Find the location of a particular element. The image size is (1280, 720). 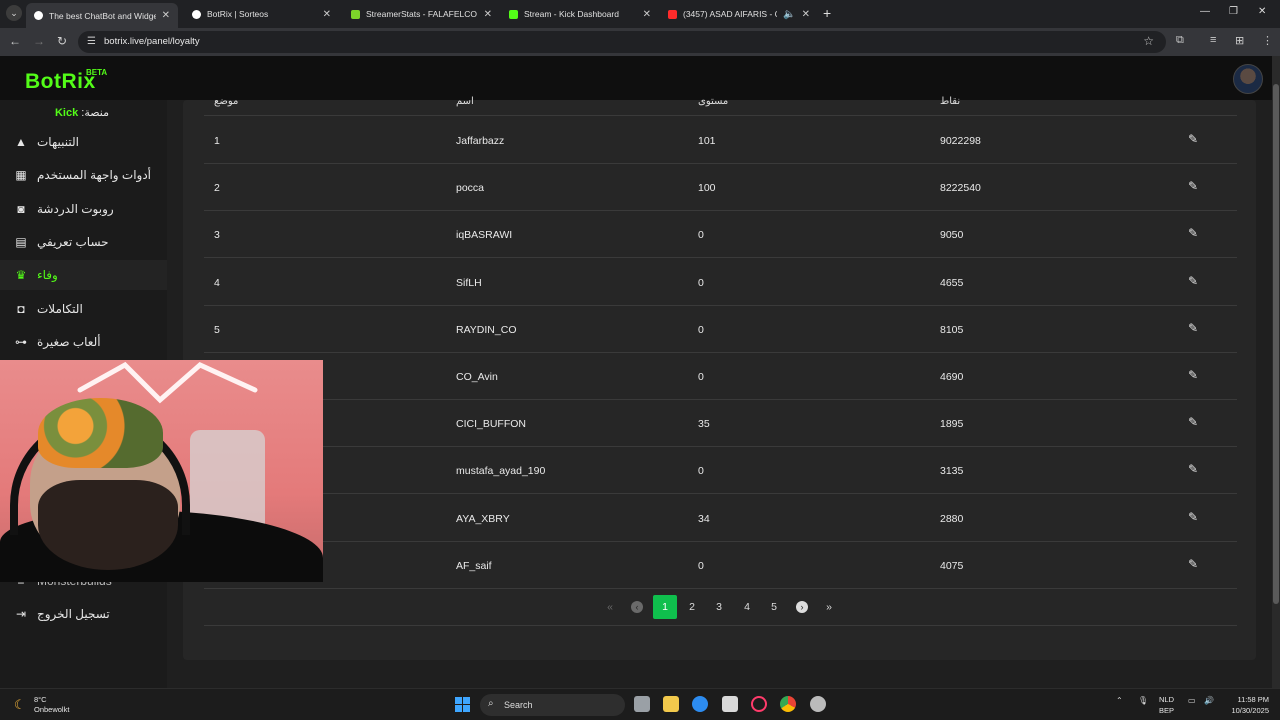

page-4-button: 4 is located at coordinates (747, 607).